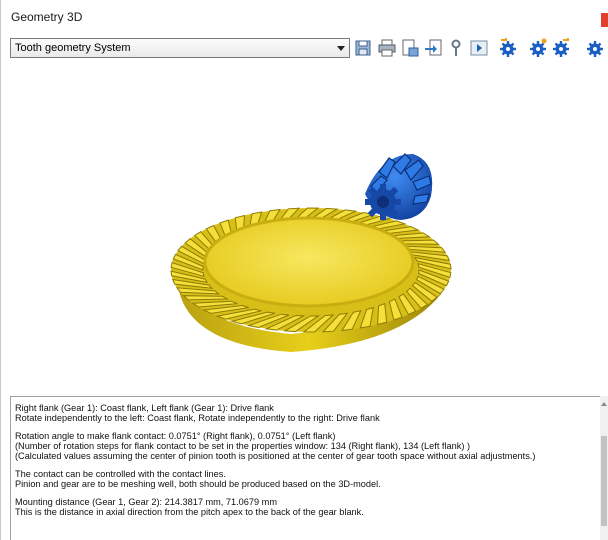  What do you see at coordinates (180, 48) in the screenshot?
I see `view-select: Tooth geometry System` at bounding box center [180, 48].